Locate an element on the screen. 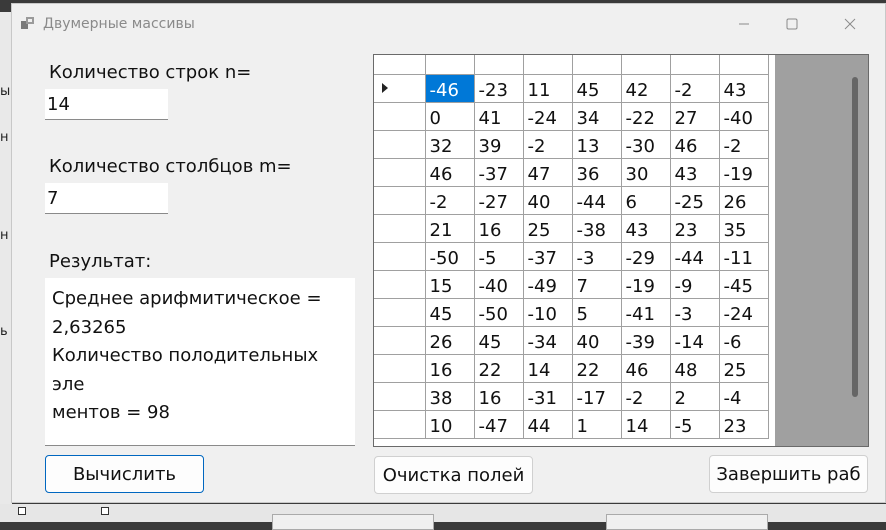 The height and width of the screenshot is (530, 886). matrix-cell: 36 is located at coordinates (596, 172).